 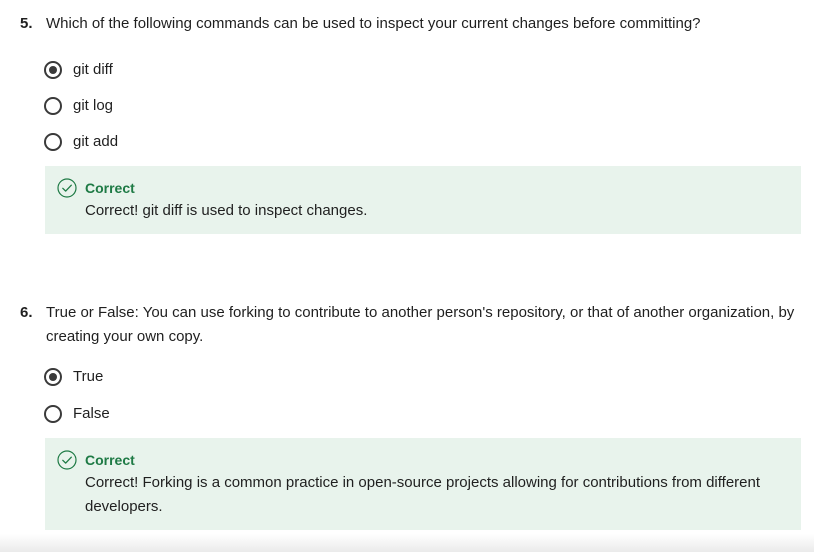 I want to click on option-git-log: git log, so click(x=78, y=106).